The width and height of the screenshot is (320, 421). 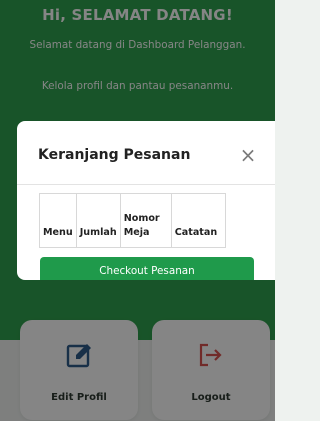 I want to click on cart-table: Menu Jumlah Nomor Meja Catatan, so click(x=133, y=220).